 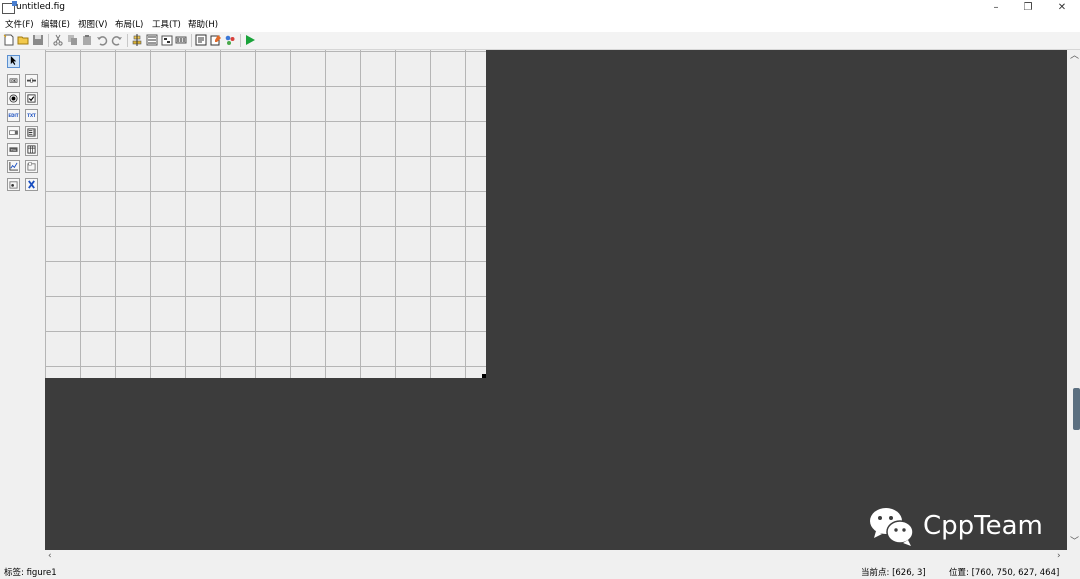 What do you see at coordinates (22, 300) in the screenshot?
I see `component-palette: OK EDIT TXT TGL` at bounding box center [22, 300].